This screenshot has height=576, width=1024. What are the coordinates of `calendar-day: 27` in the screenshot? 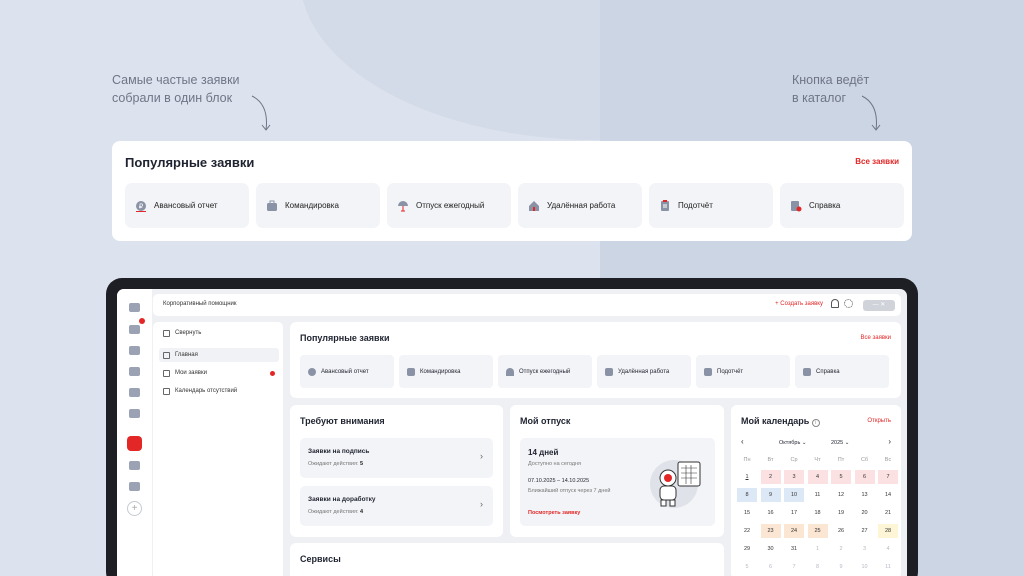 It's located at (865, 531).